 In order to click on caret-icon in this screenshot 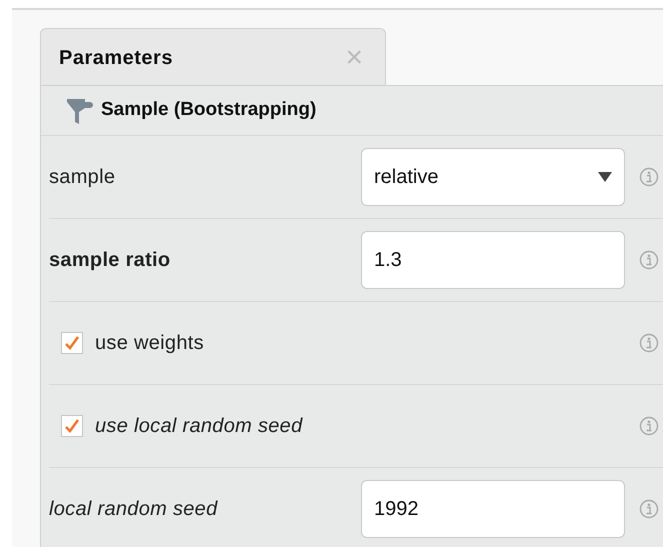, I will do `click(605, 177)`.